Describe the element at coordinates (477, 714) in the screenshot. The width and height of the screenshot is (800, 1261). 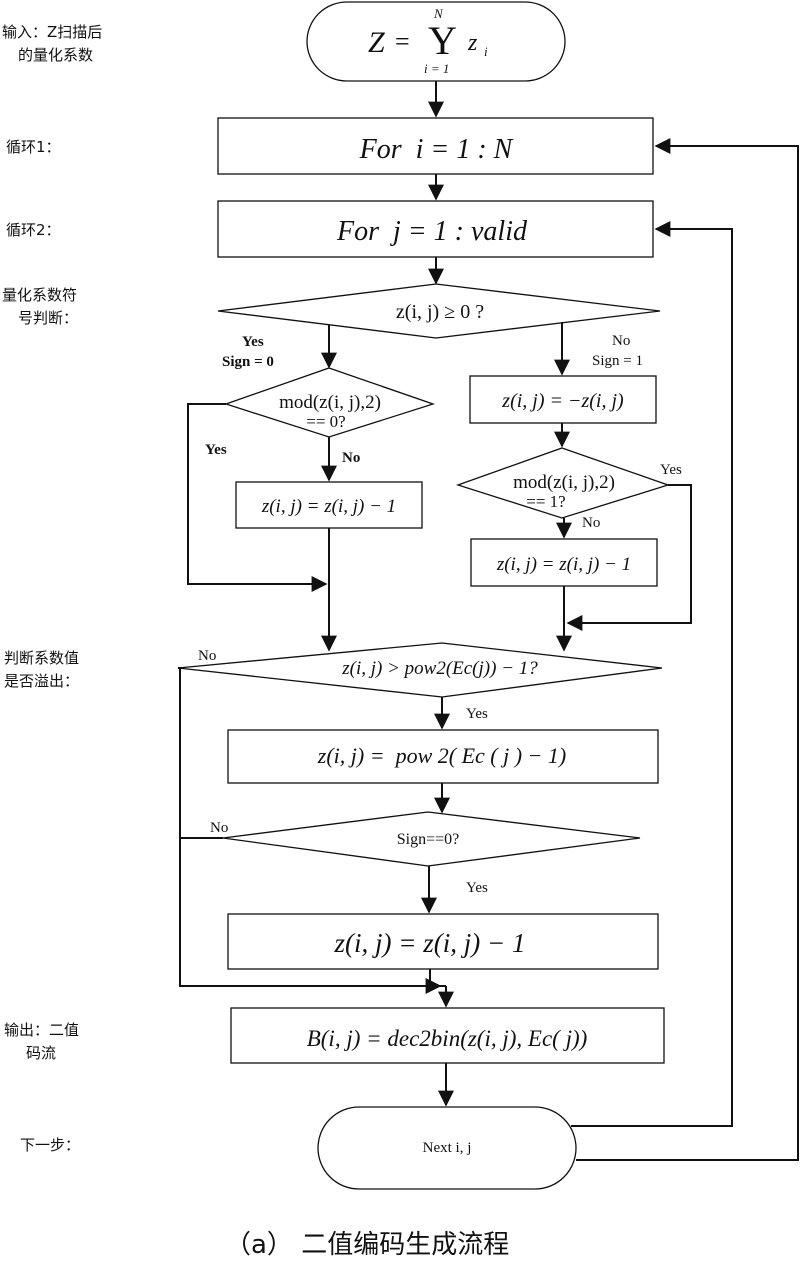
I see `label-overflow-yes: Yes` at that location.